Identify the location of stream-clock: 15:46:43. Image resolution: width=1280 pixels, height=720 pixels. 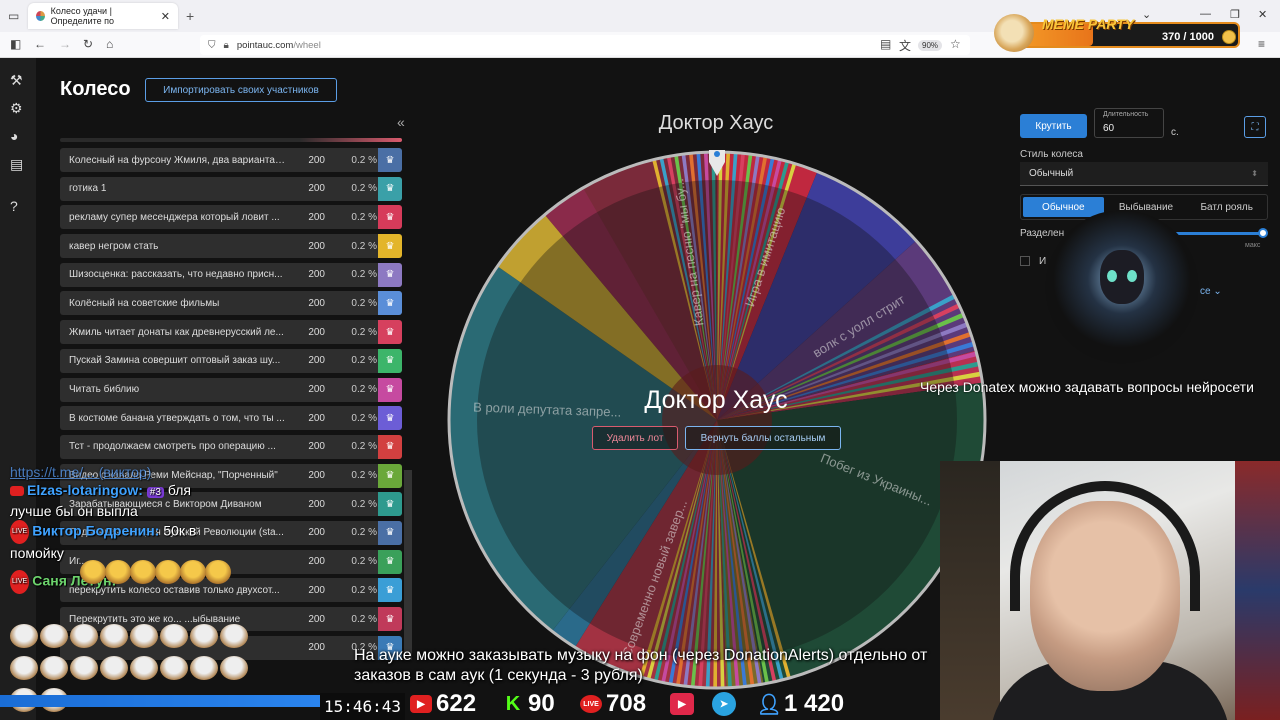
(363, 706).